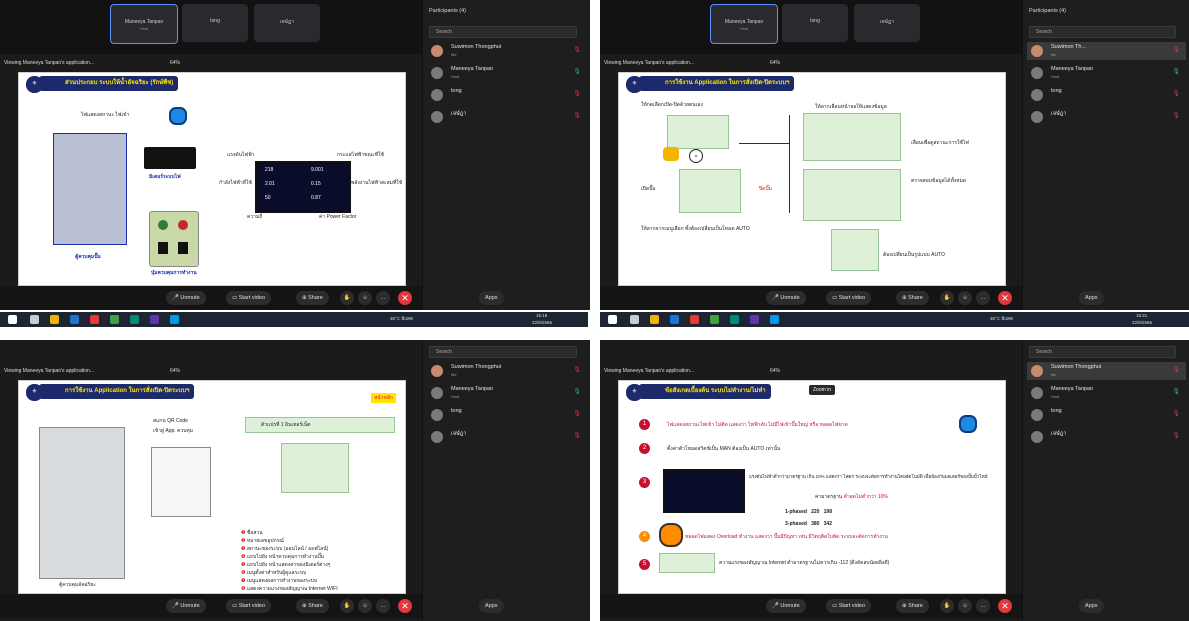 Image resolution: width=1189 pixels, height=621 pixels. Describe the element at coordinates (282, 557) in the screenshot. I see `legend-item: ❹ แถบไปยัง หน้าควบคุมการทำงานปั๊ม` at that location.